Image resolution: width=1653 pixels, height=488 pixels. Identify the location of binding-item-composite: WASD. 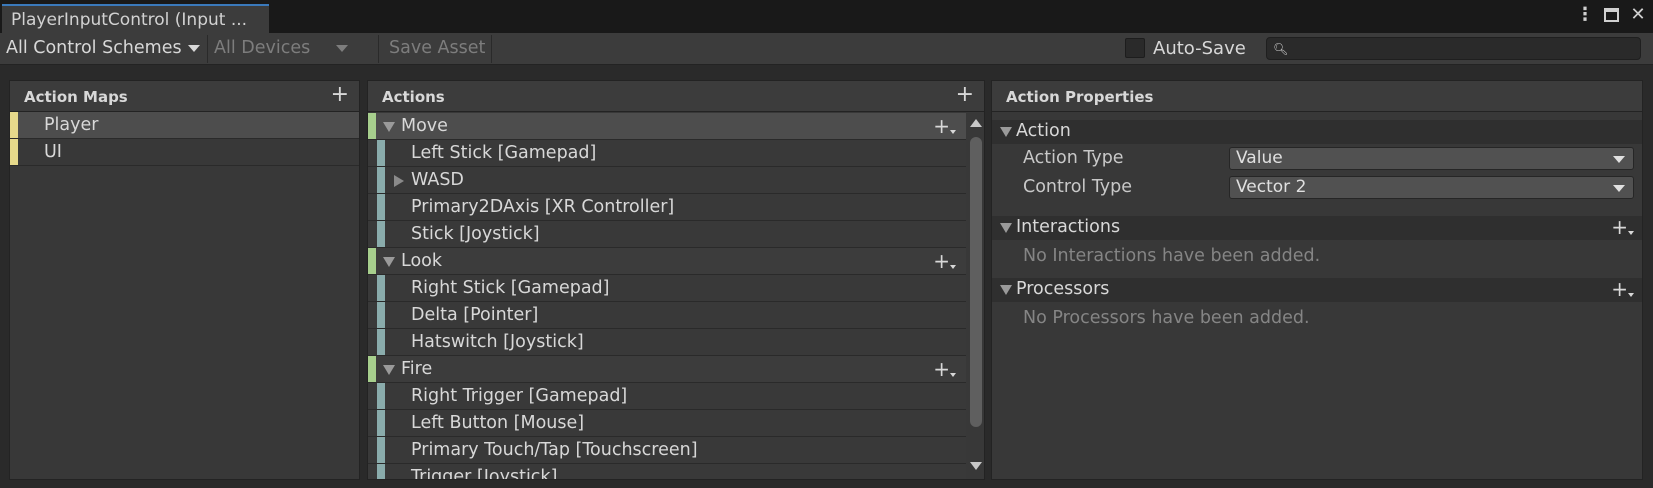
(667, 180).